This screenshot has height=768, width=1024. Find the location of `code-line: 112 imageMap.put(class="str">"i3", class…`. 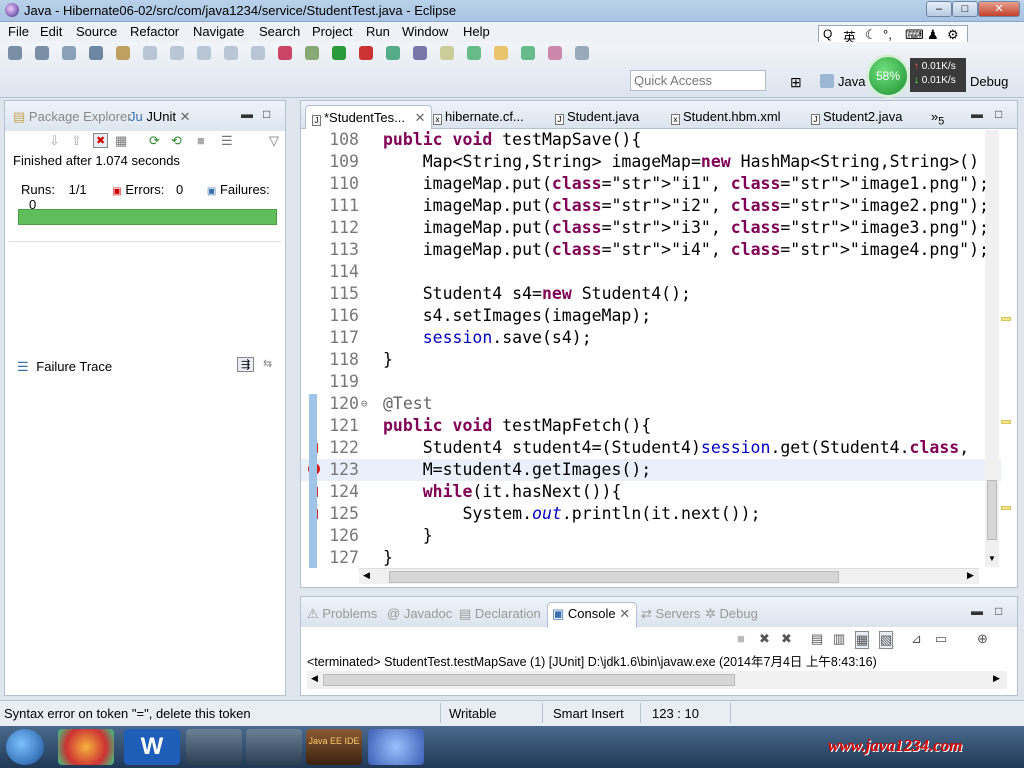

code-line: 112 imageMap.put(class="str">"i3", class… is located at coordinates (651, 228).